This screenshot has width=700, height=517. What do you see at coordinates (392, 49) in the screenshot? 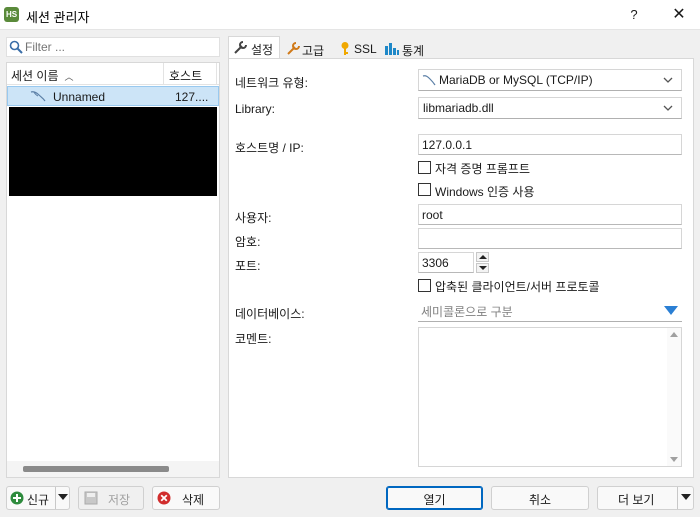
I see `bar-chart-icon` at bounding box center [392, 49].